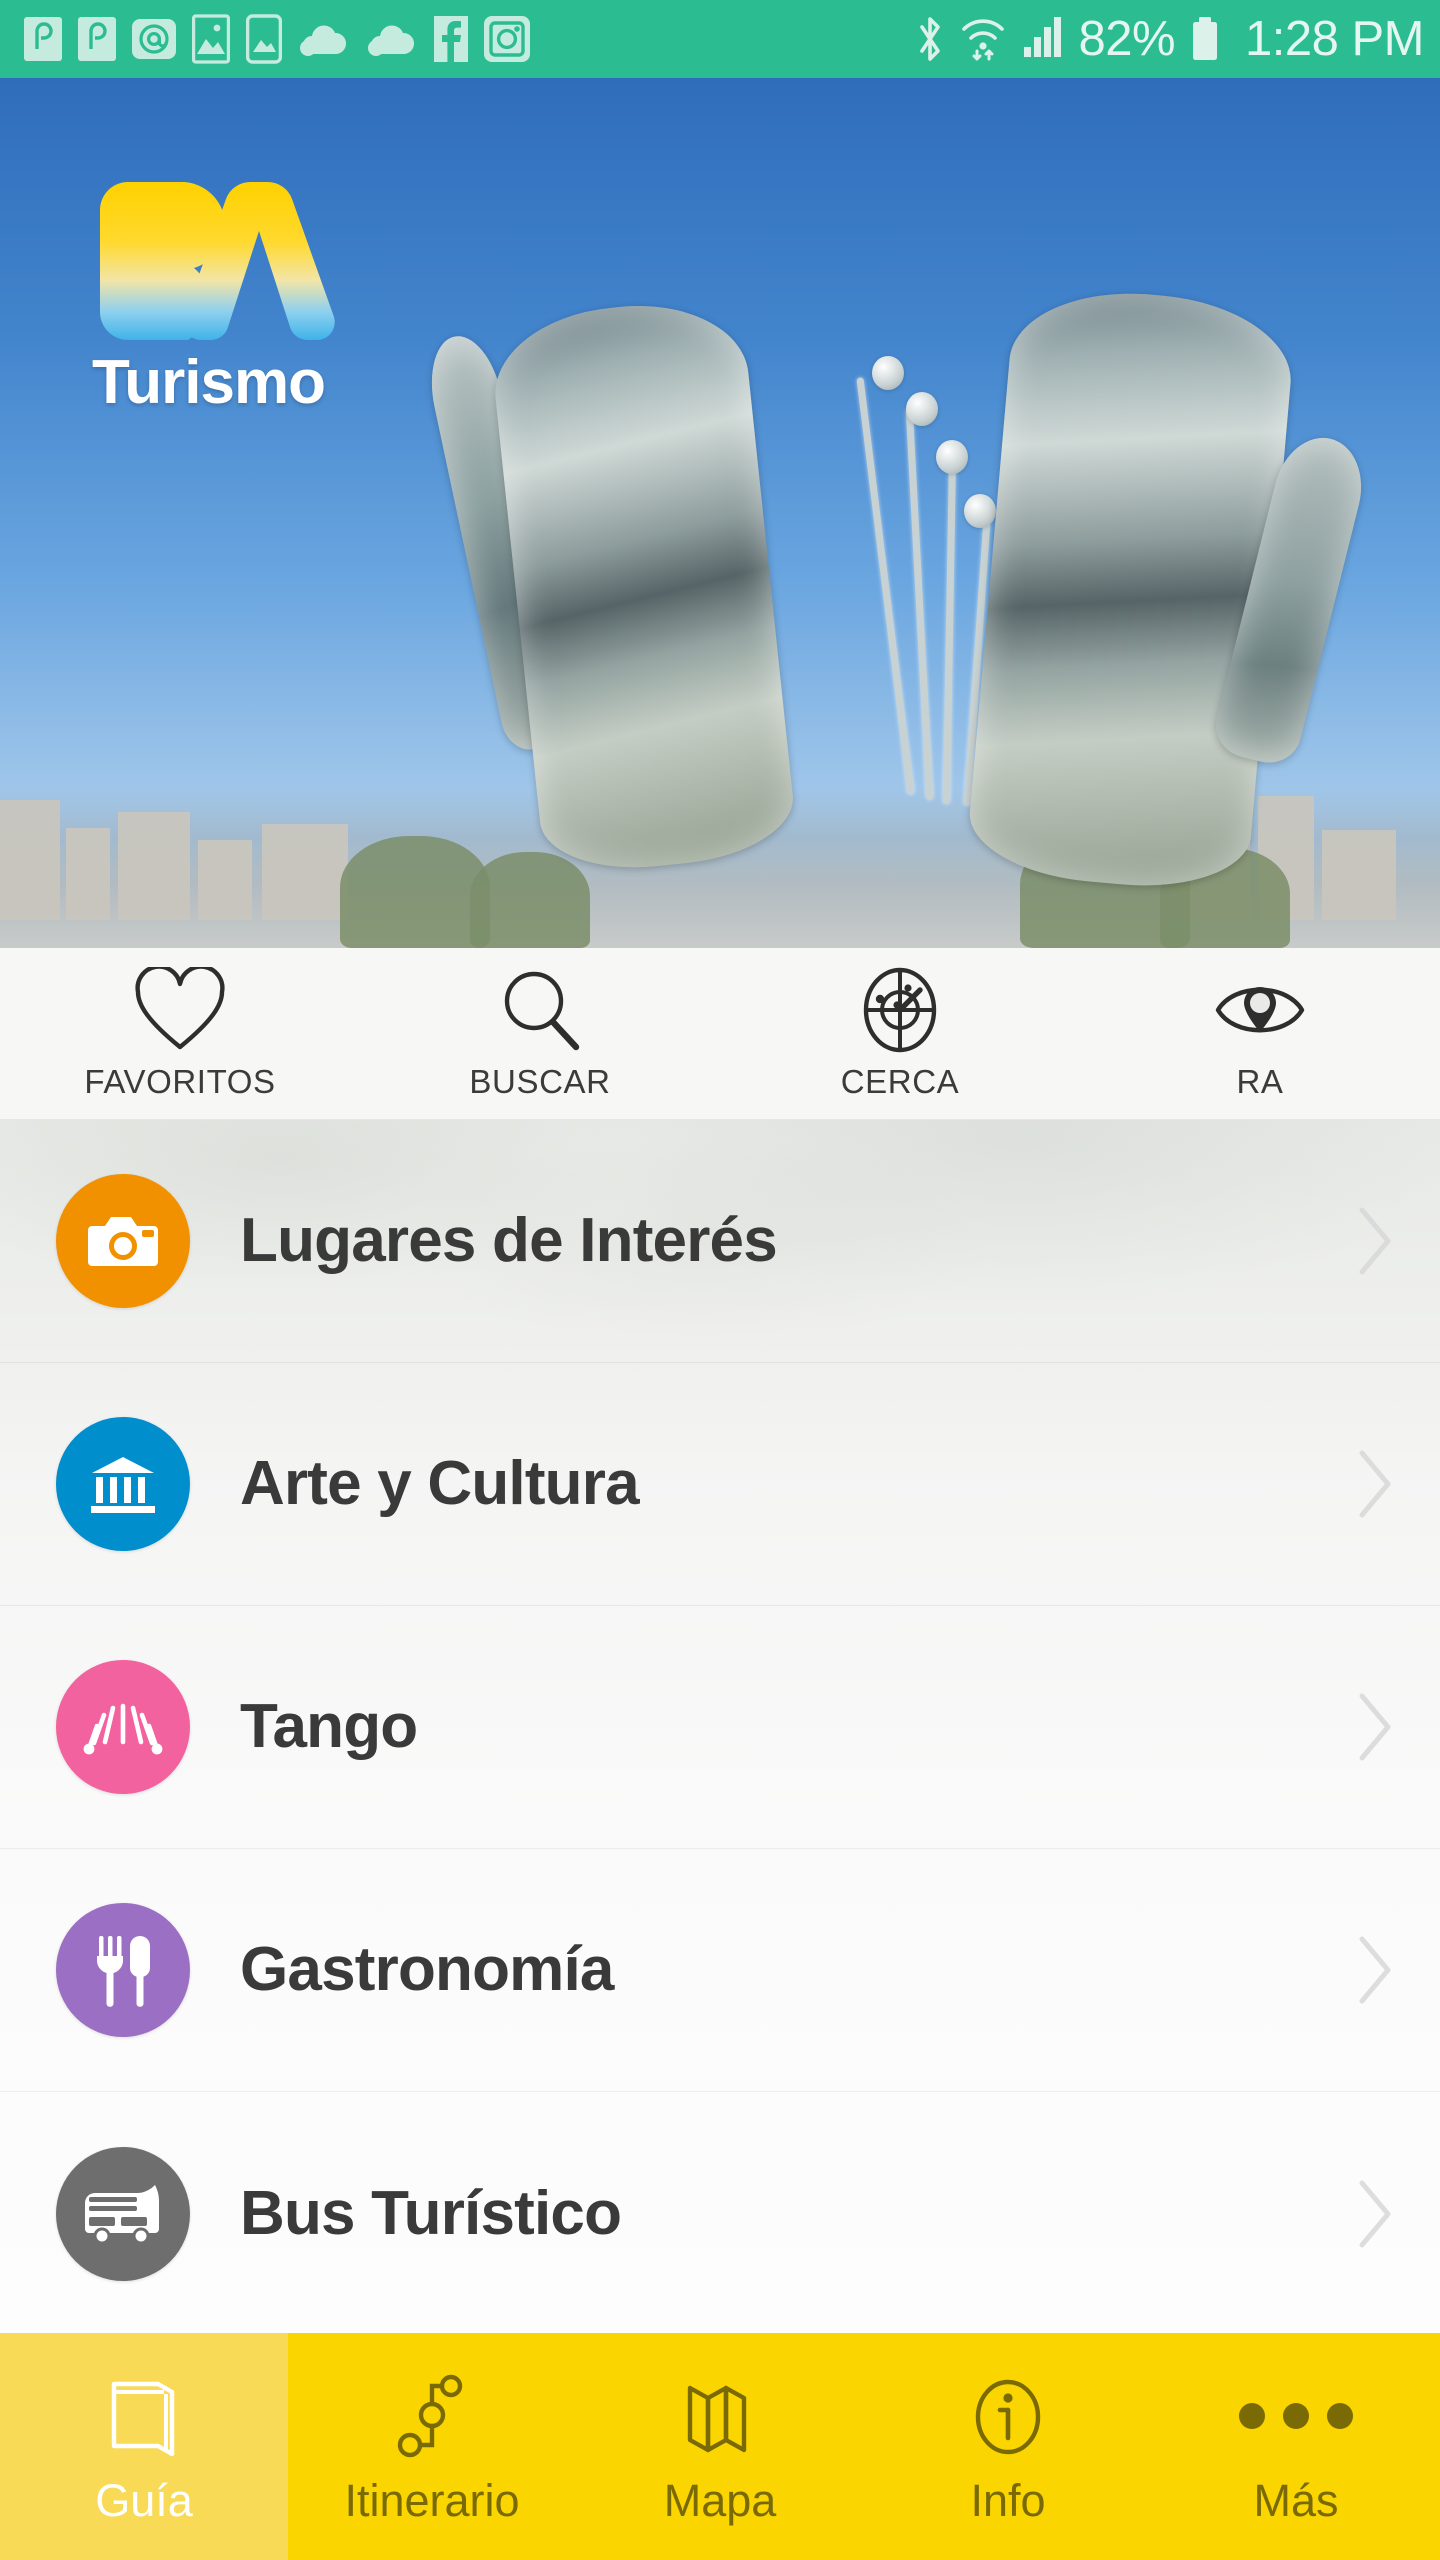 This screenshot has width=1440, height=2560. What do you see at coordinates (1296, 2500) in the screenshot?
I see `nav-label: Más` at bounding box center [1296, 2500].